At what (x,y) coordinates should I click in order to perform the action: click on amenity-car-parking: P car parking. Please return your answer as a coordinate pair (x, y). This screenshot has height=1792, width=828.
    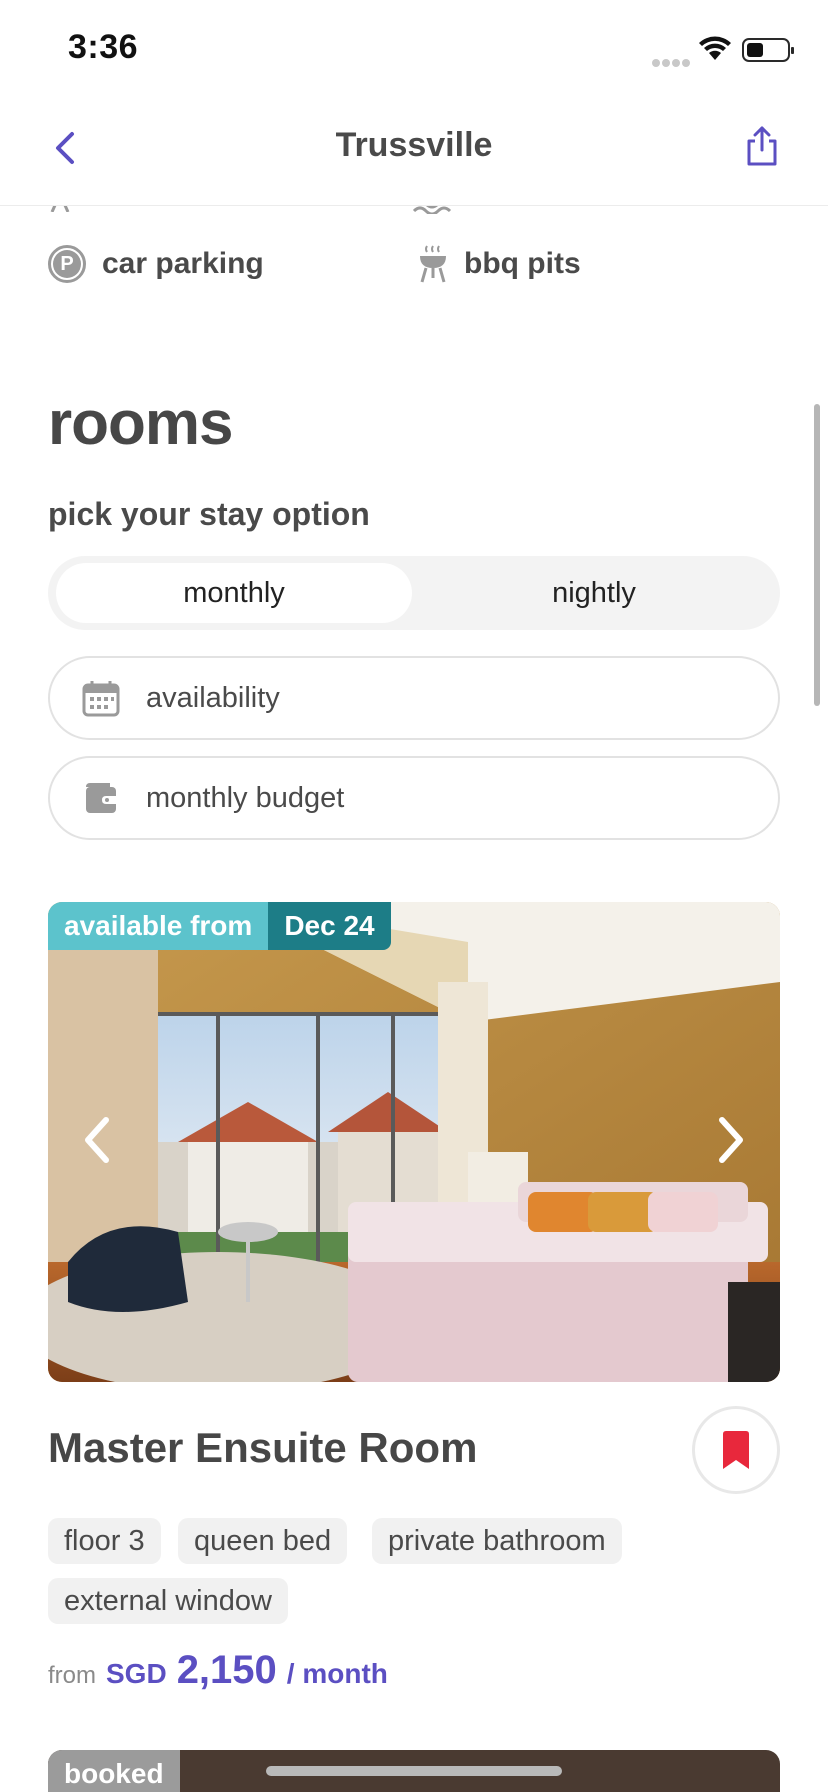
    Looking at the image, I should click on (156, 264).